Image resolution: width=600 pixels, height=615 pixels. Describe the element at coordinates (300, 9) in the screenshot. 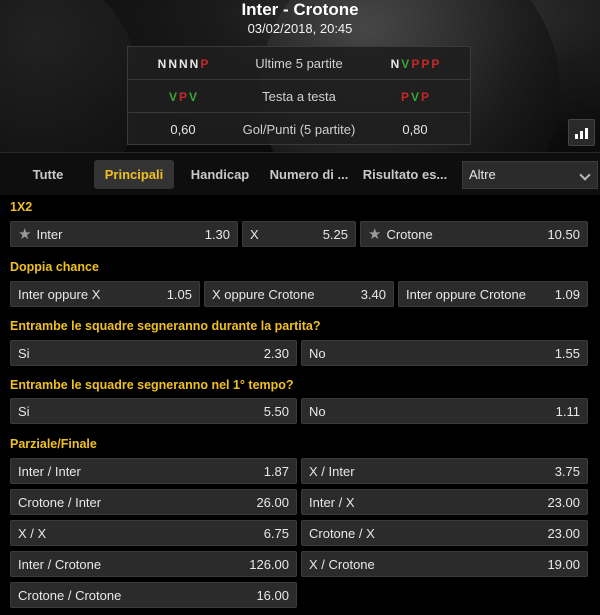

I see `match-title: Inter - Crotone` at that location.